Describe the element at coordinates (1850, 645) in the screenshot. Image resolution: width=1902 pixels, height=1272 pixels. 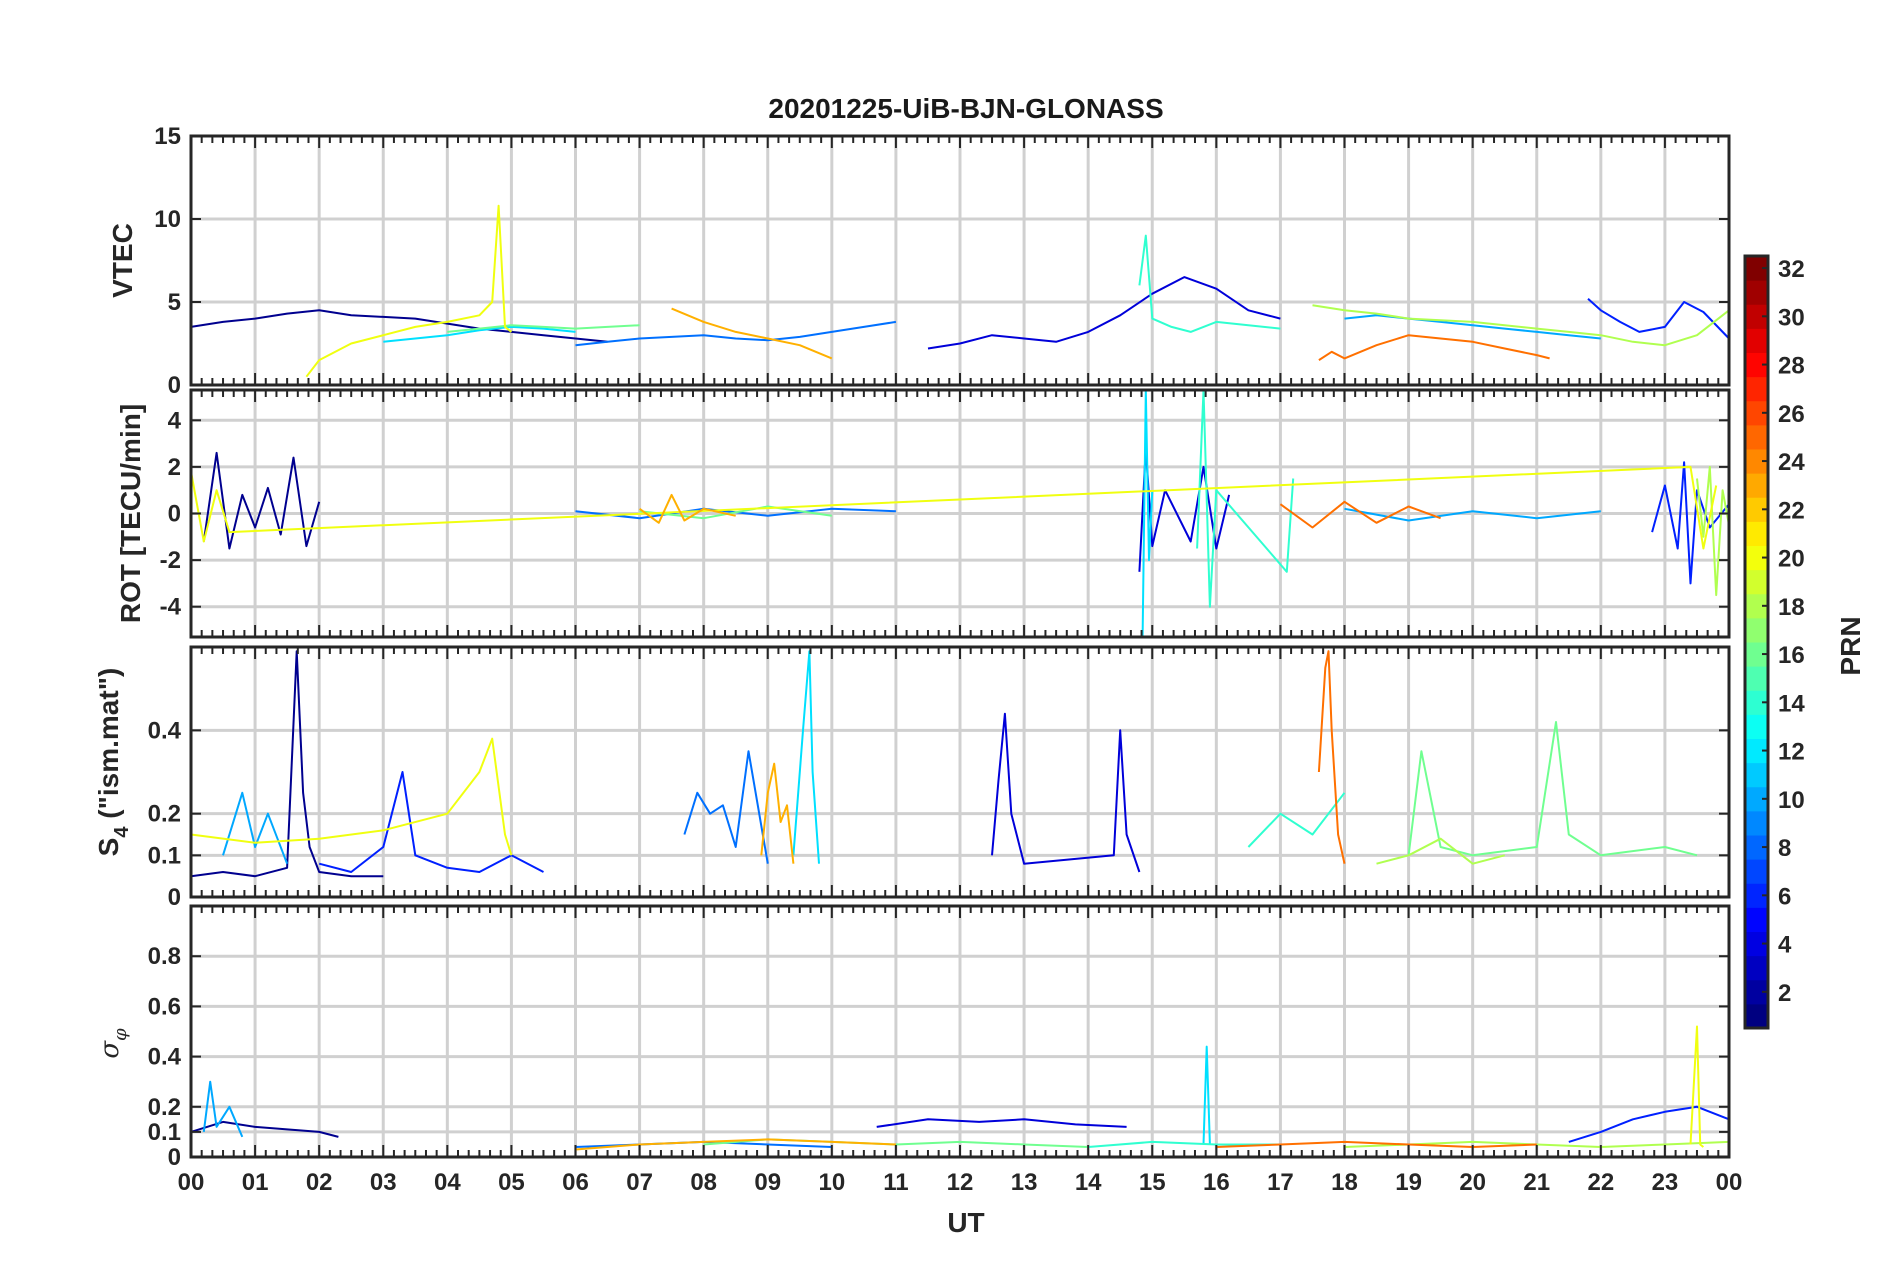
I see `colorbar-label: PRN` at that location.